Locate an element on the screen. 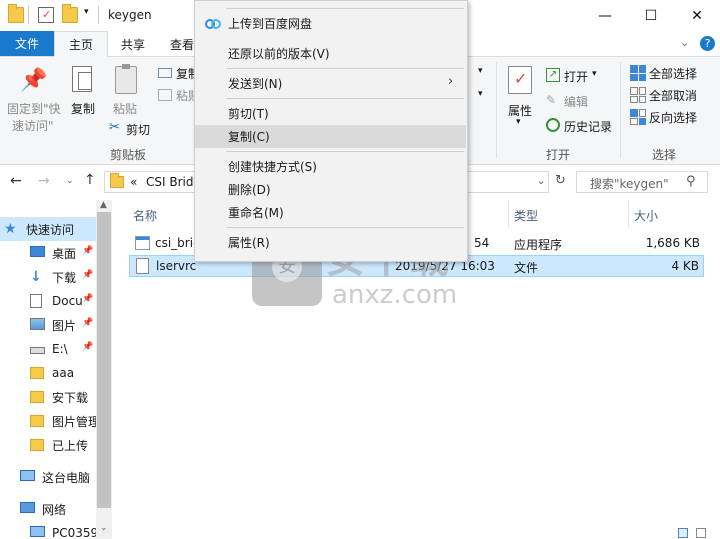  nav-item: 安下载 is located at coordinates (48, 397).